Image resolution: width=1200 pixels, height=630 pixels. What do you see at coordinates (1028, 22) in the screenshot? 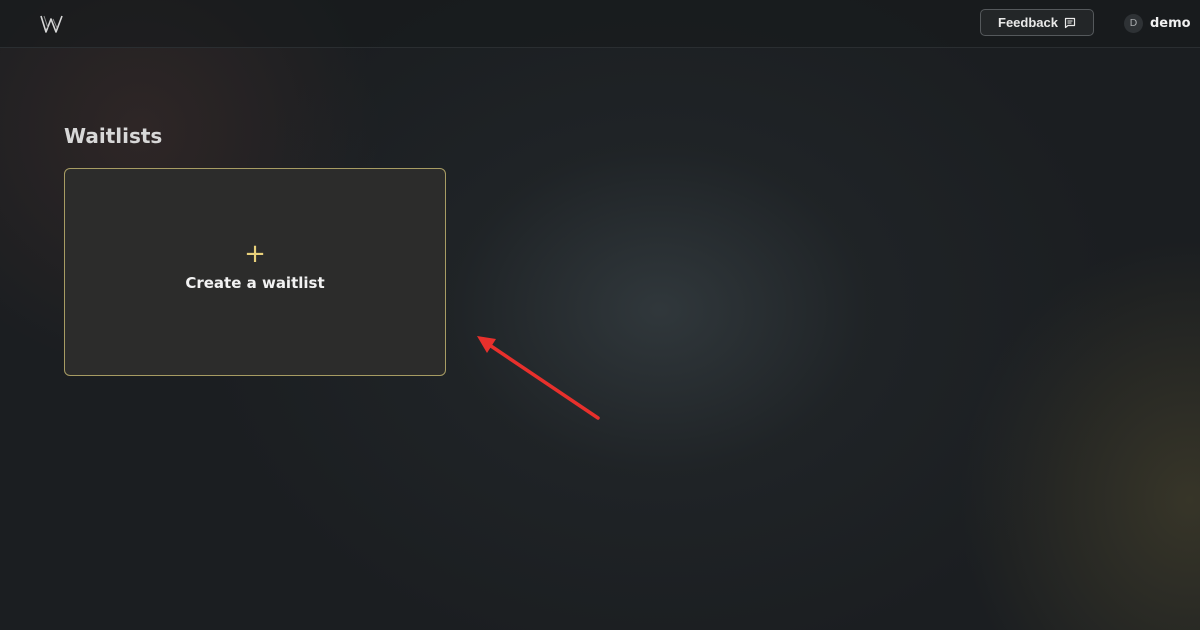
I see `feedback-button-label: Feedback` at bounding box center [1028, 22].